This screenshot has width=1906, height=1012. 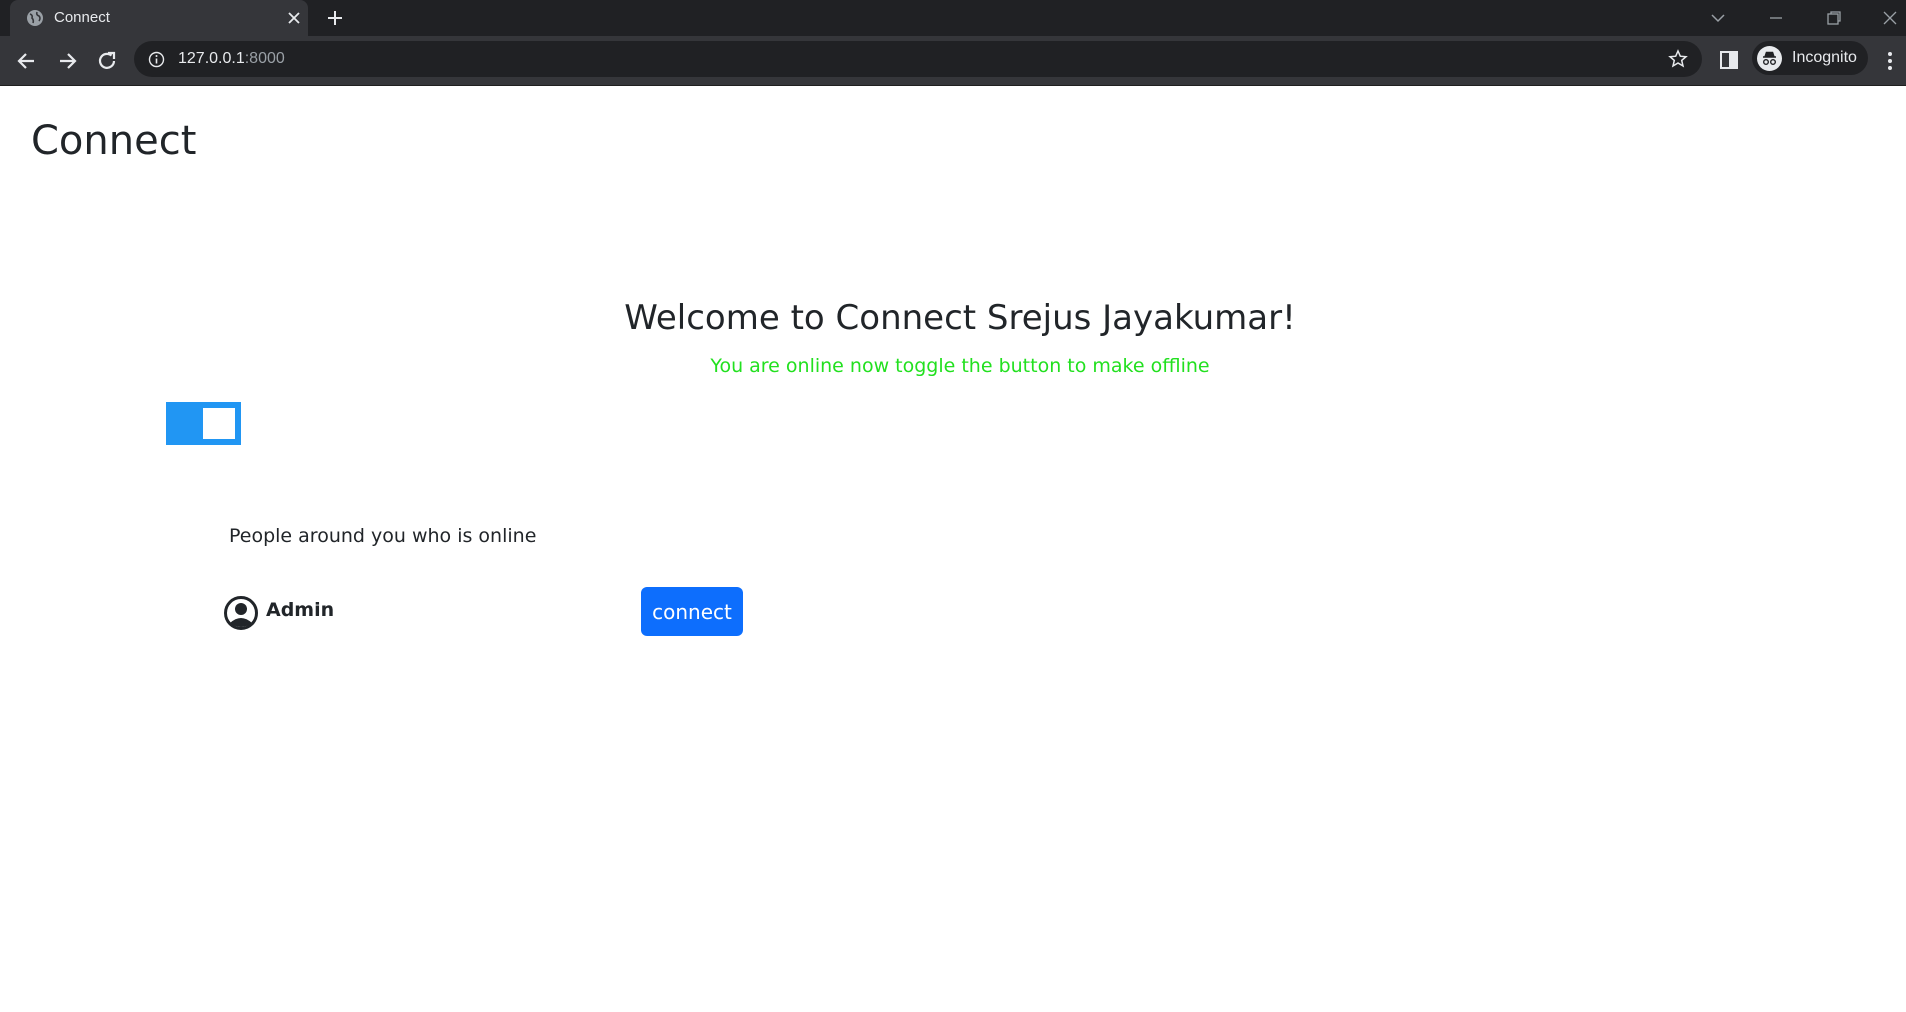 What do you see at coordinates (107, 61) in the screenshot?
I see `reload-icon` at bounding box center [107, 61].